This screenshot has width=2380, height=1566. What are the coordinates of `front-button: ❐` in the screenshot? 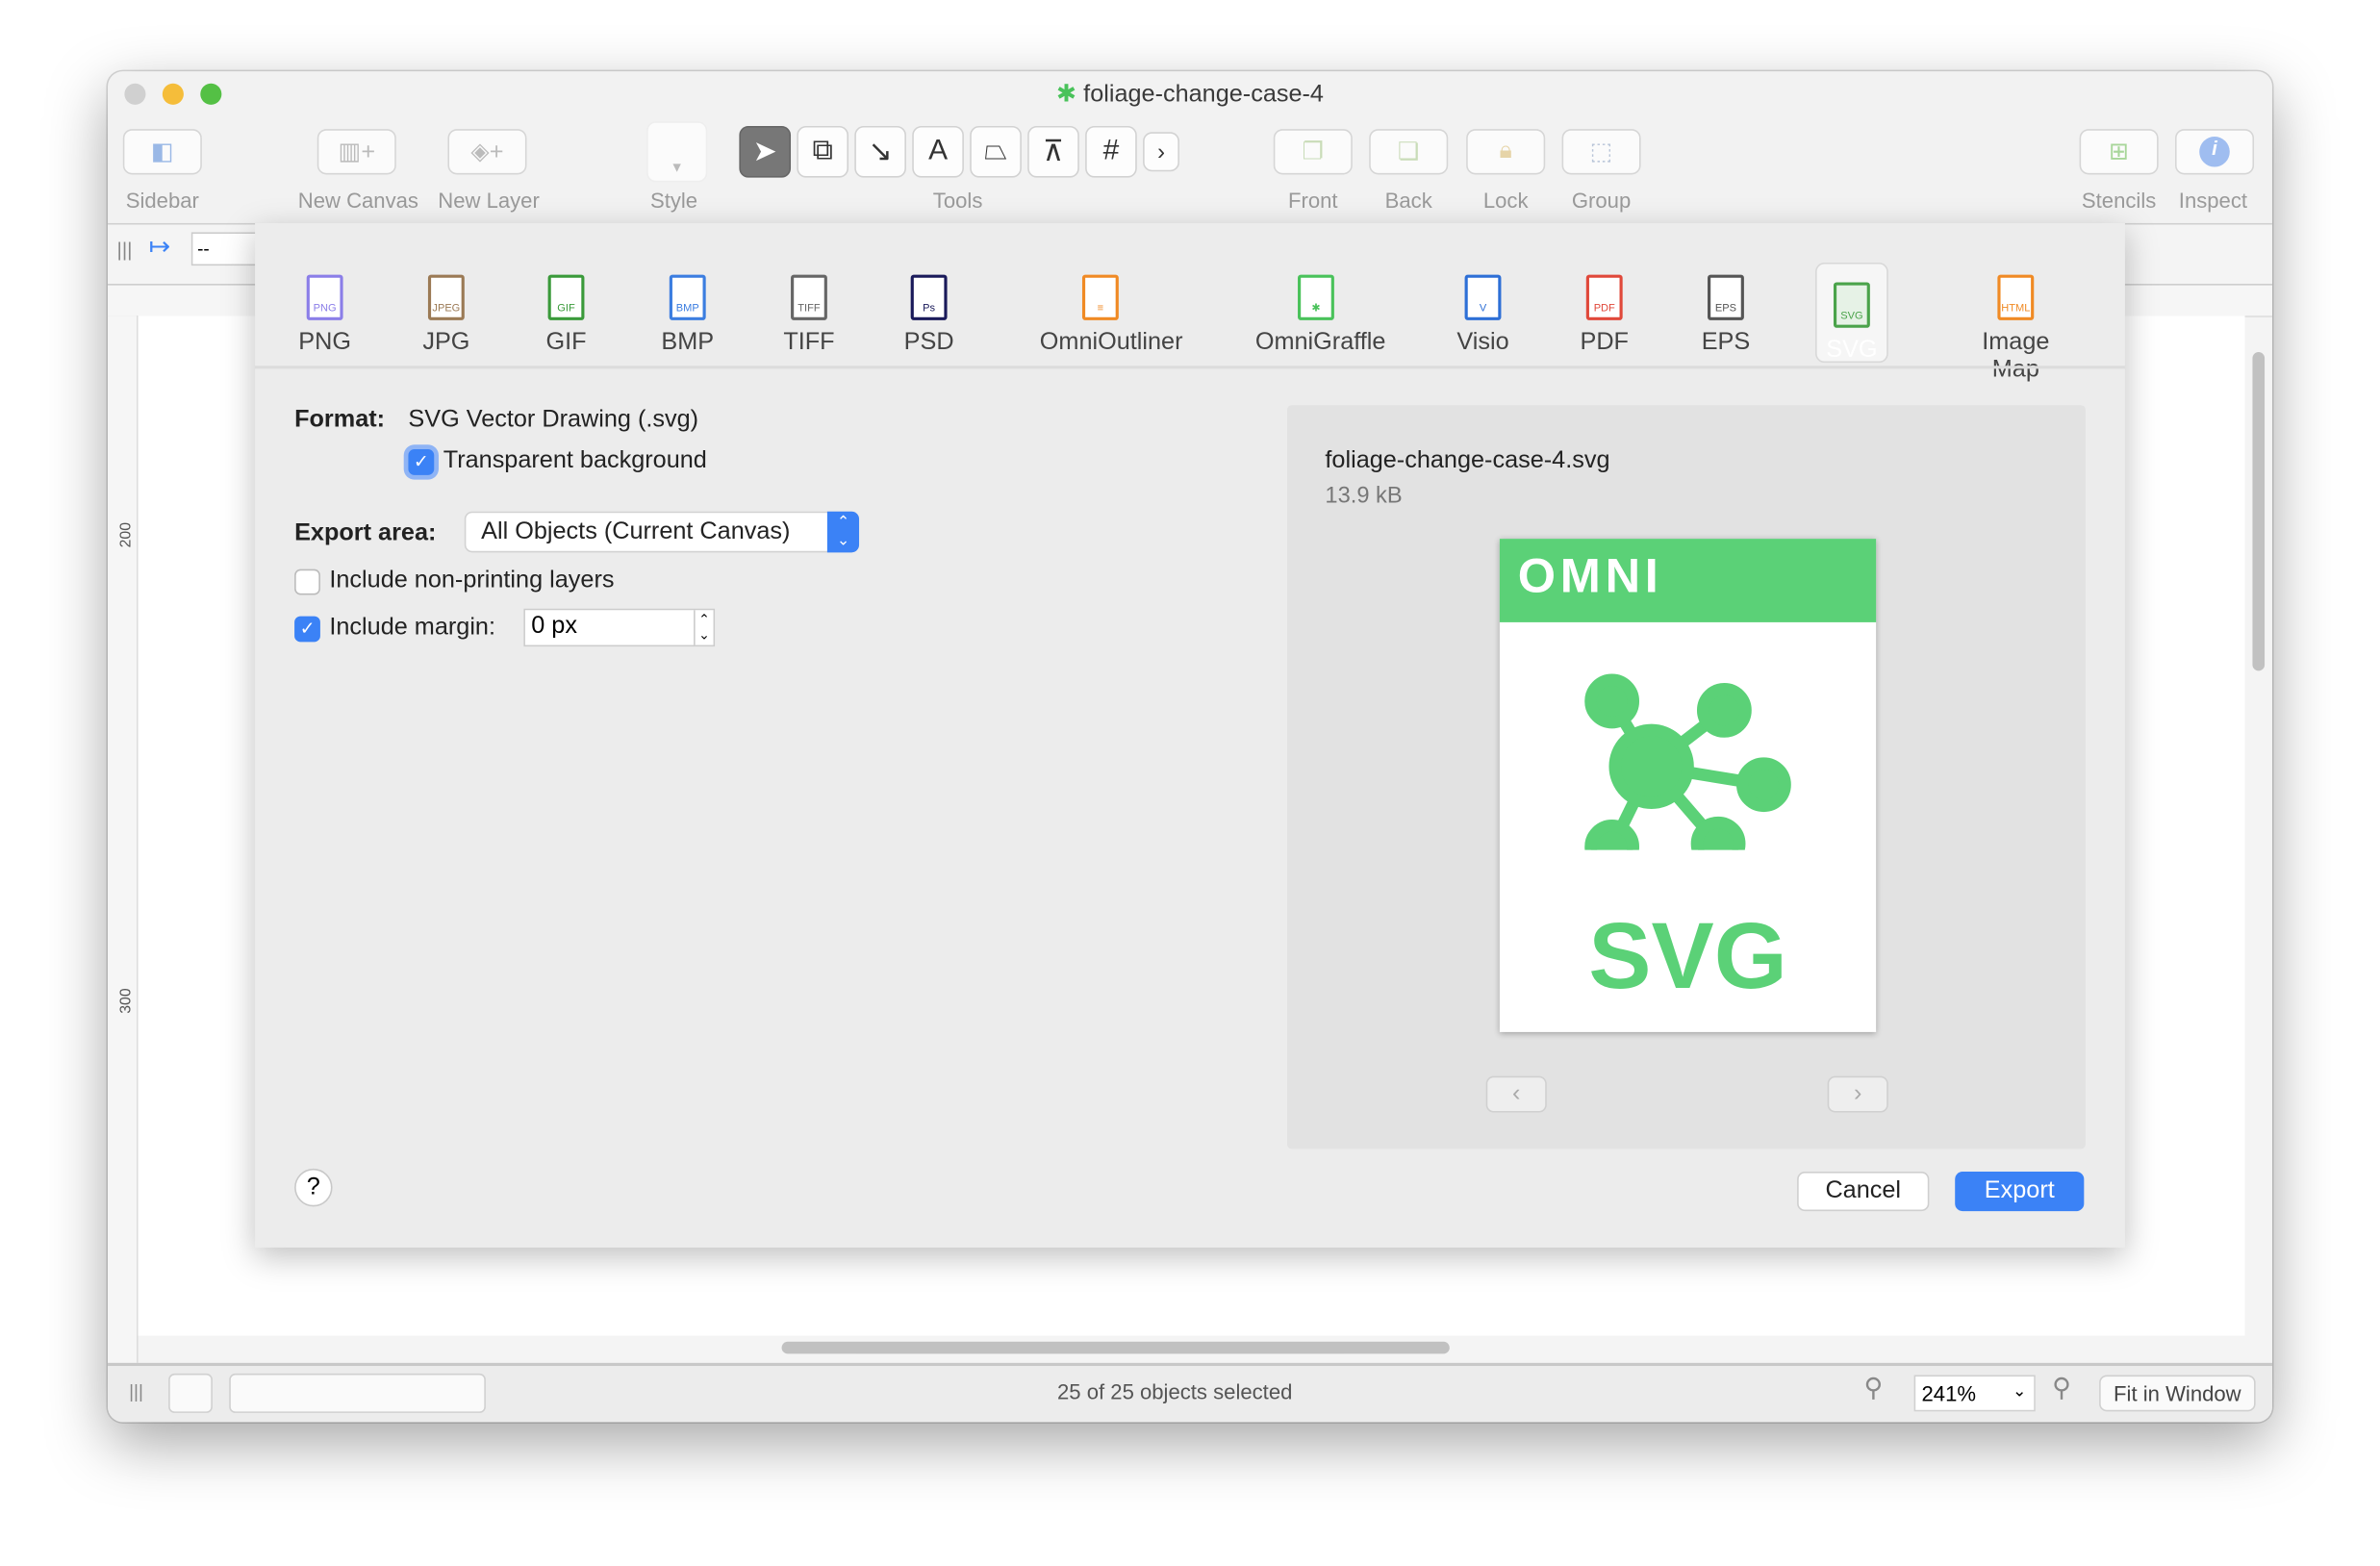 It's located at (1313, 152).